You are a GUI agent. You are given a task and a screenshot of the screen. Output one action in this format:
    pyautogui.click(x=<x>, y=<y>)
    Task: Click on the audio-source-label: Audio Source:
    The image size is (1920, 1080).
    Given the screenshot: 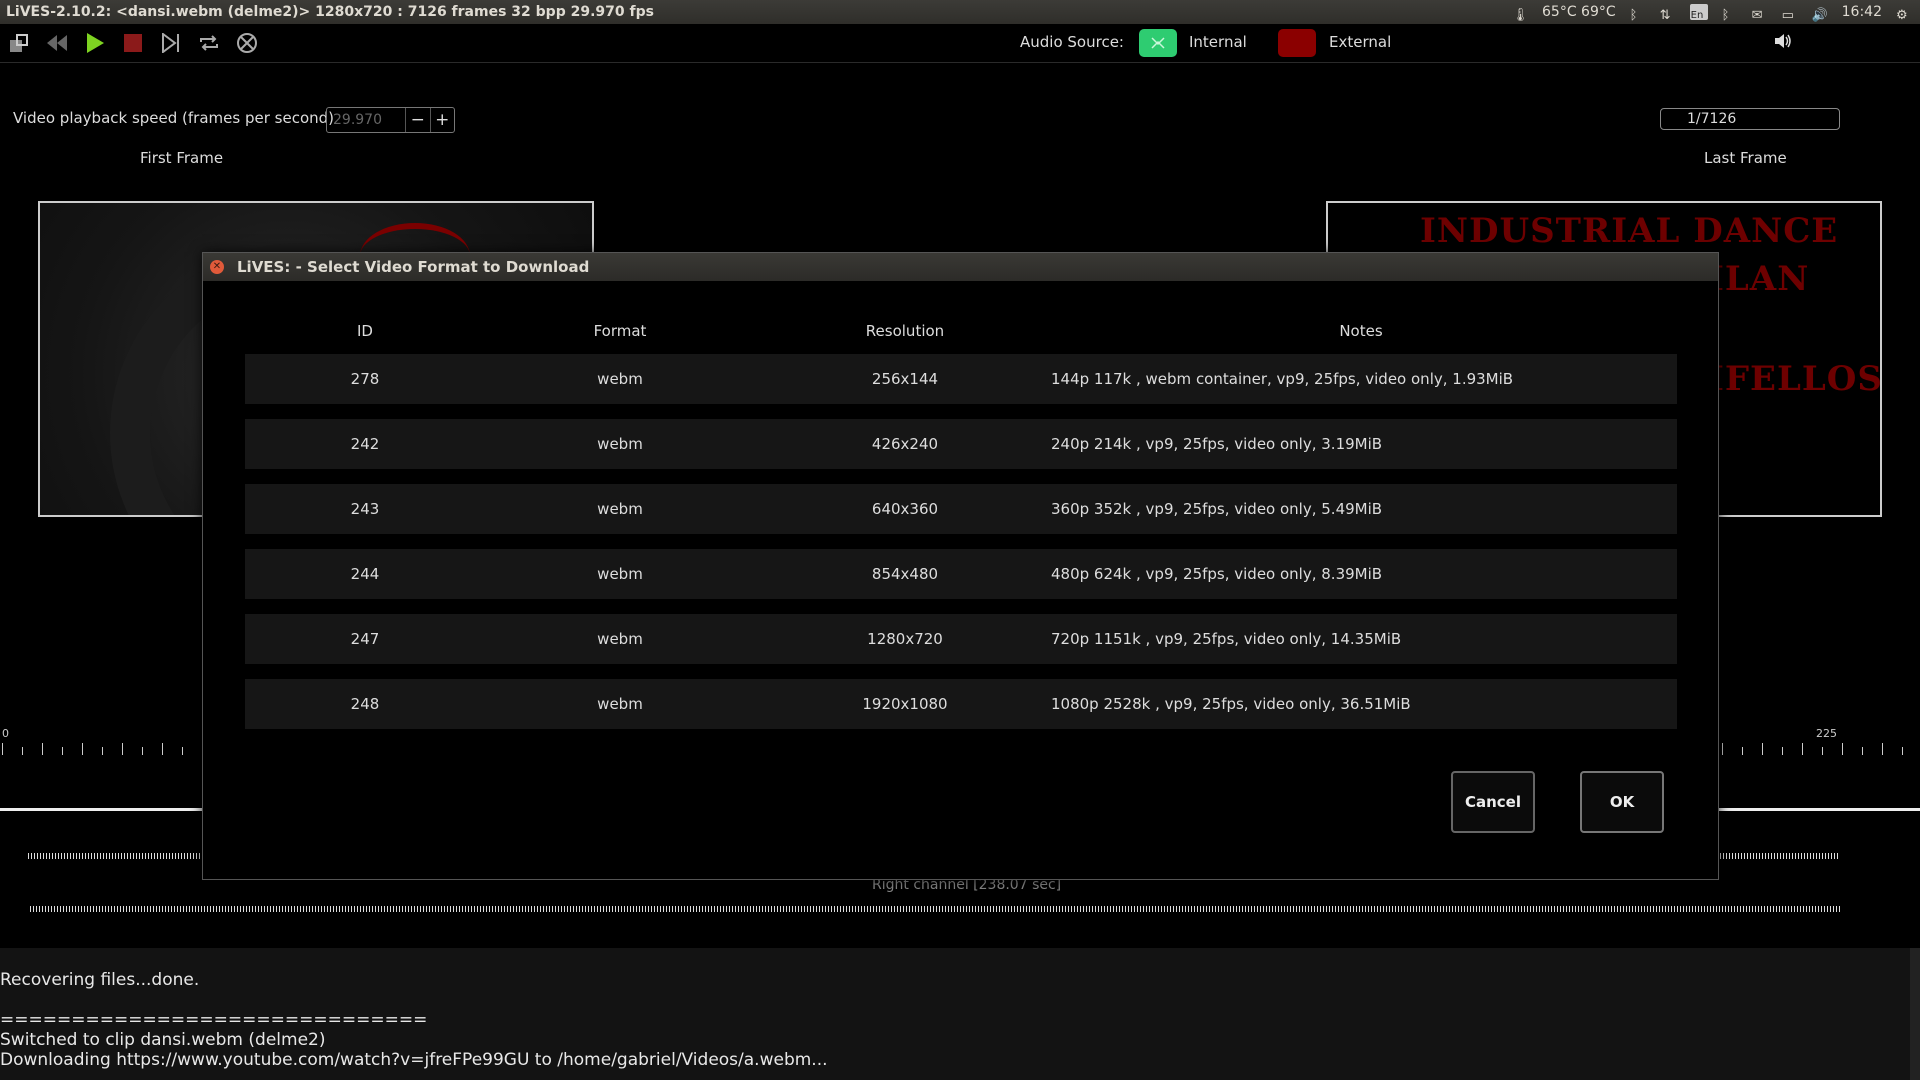 What is the action you would take?
    pyautogui.click(x=1072, y=42)
    